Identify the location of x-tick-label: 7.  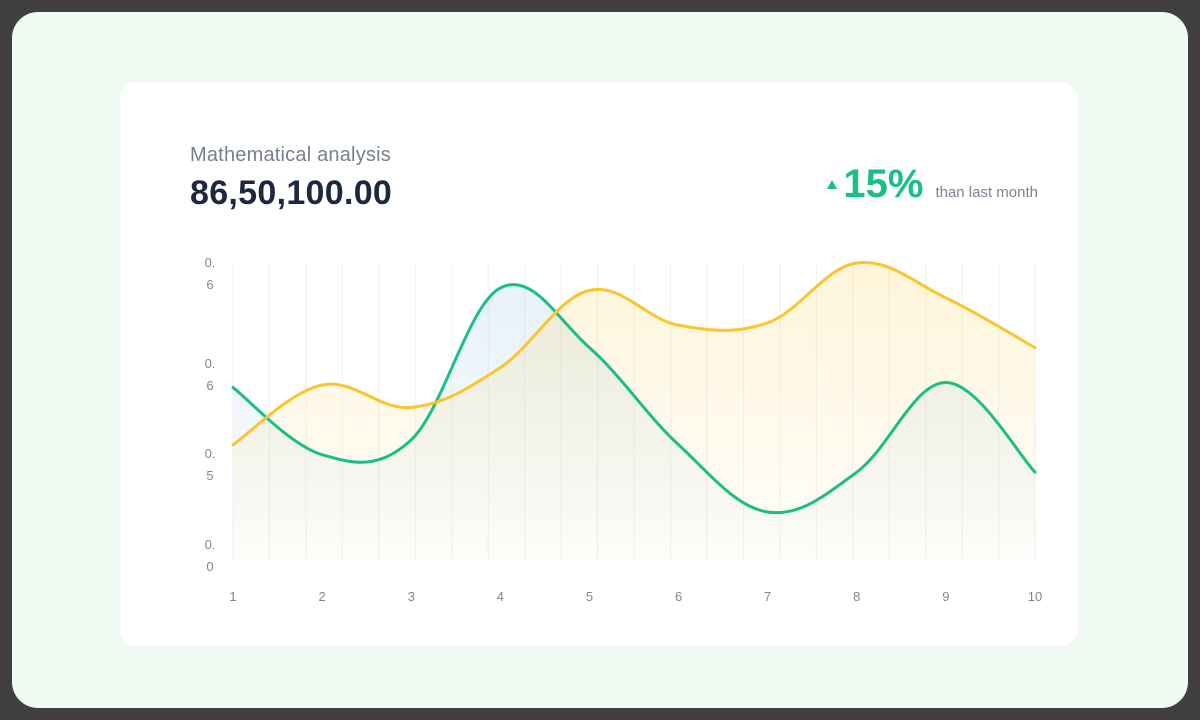
(767, 596).